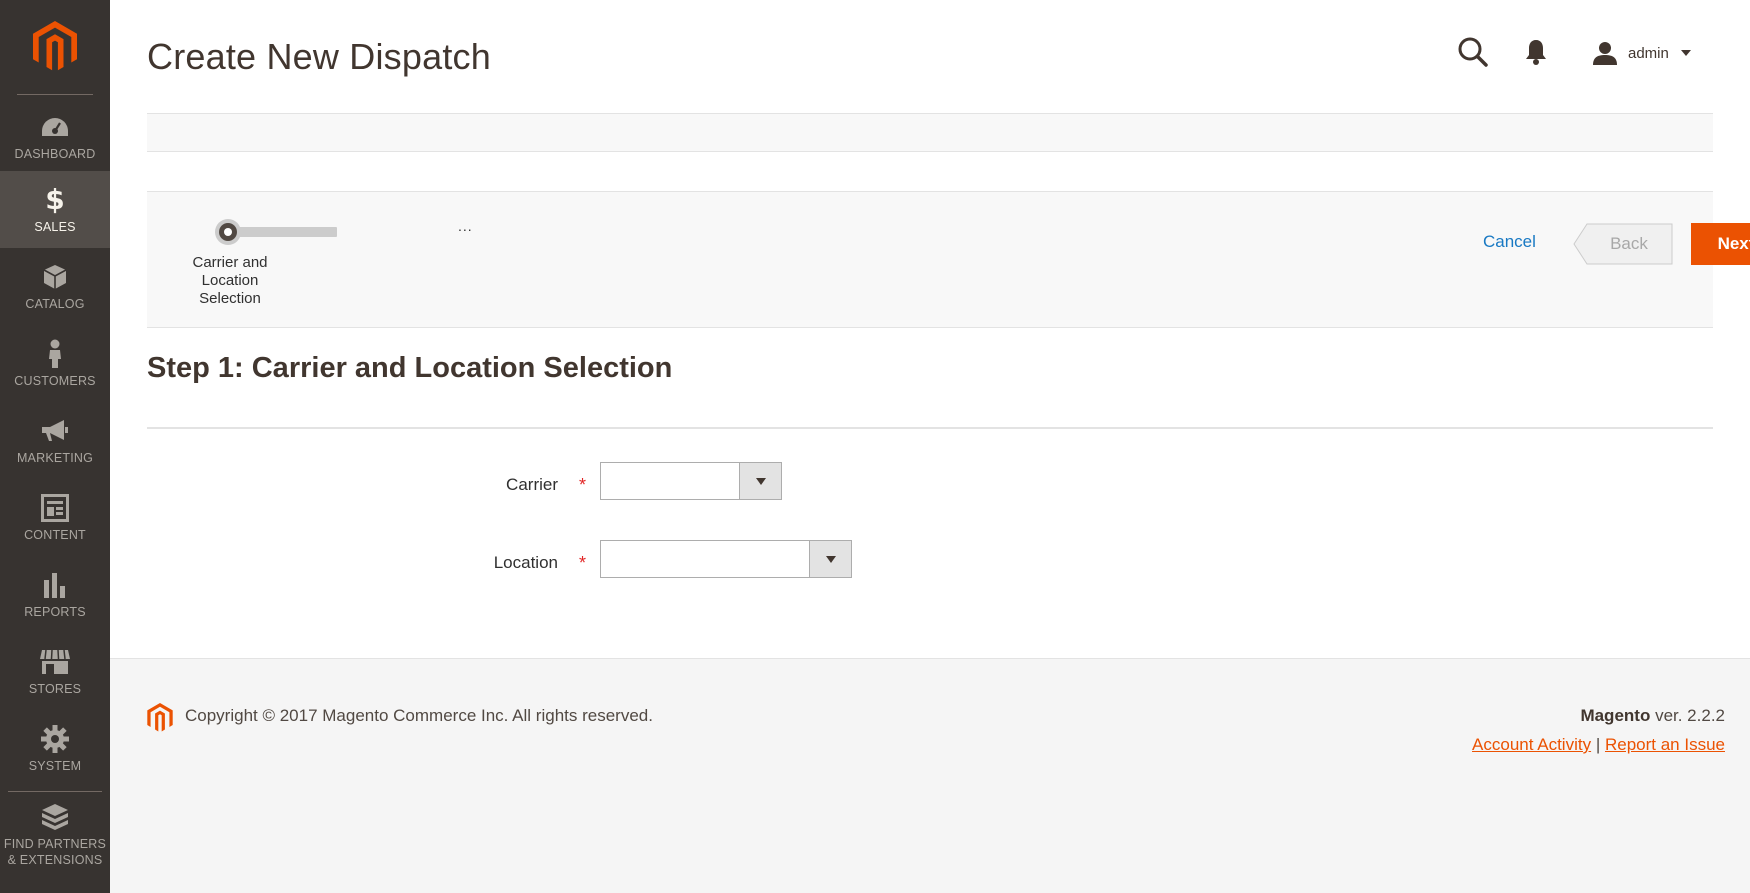 The image size is (1750, 893). Describe the element at coordinates (1509, 242) in the screenshot. I see `cancel-button: Cancel` at that location.